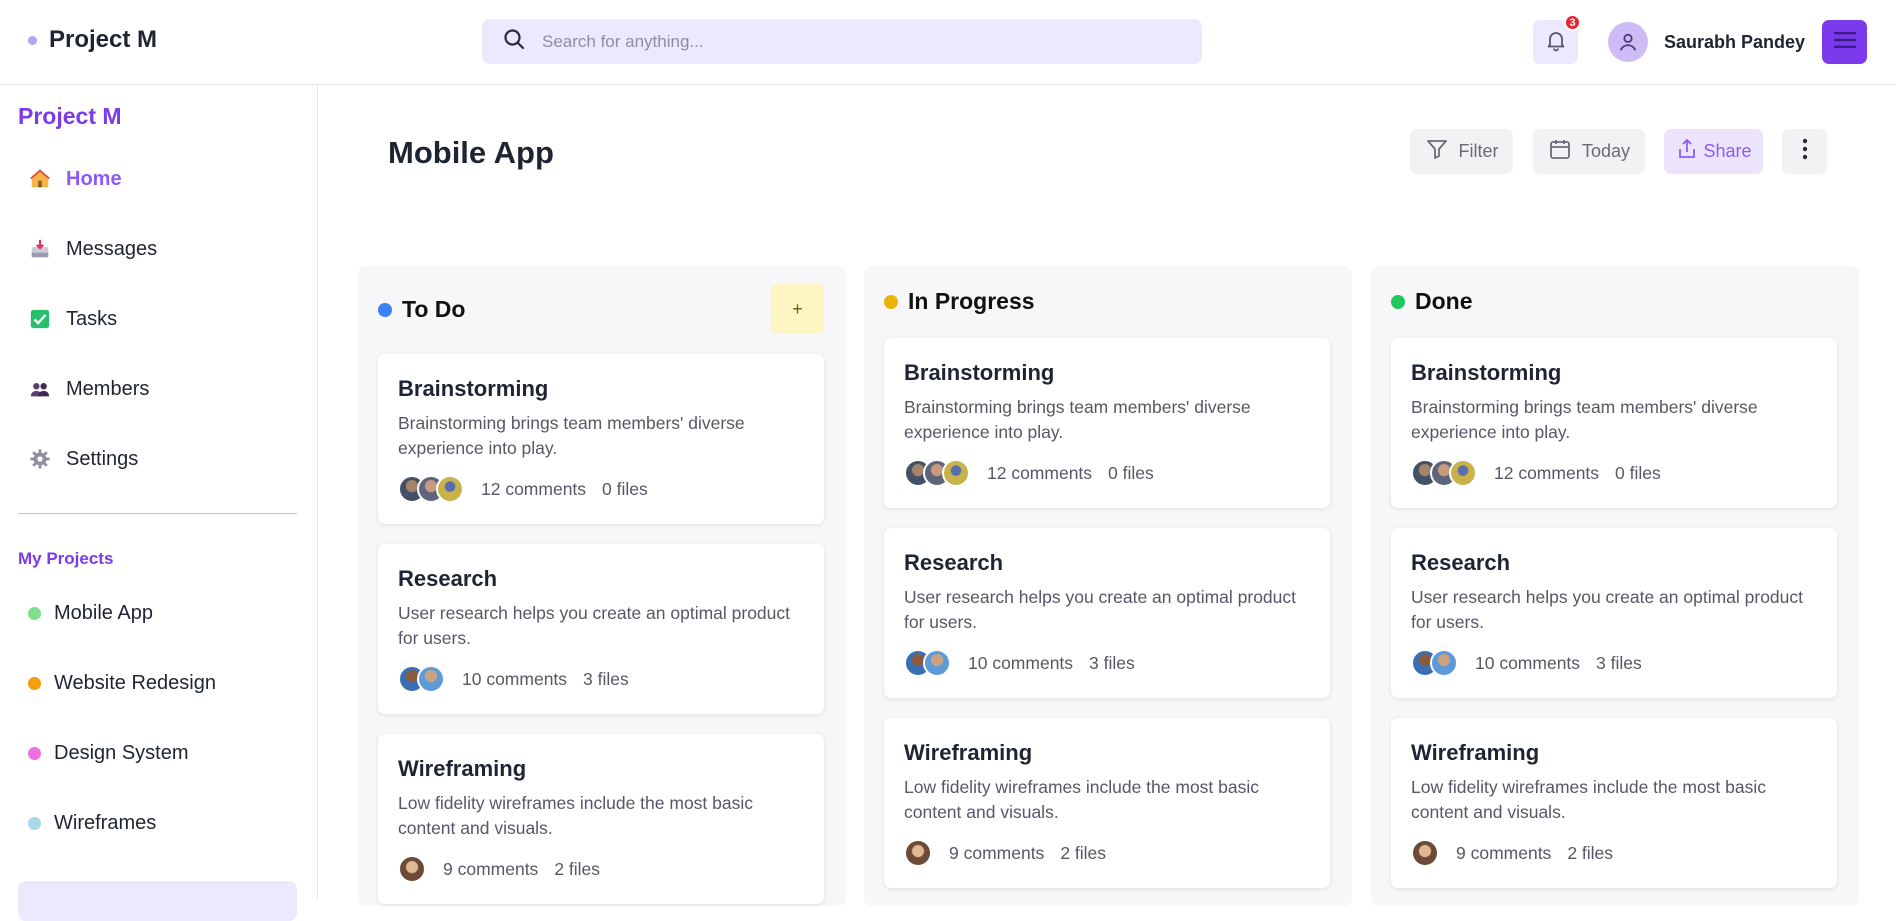  Describe the element at coordinates (434, 309) in the screenshot. I see `column-title: To Do` at that location.